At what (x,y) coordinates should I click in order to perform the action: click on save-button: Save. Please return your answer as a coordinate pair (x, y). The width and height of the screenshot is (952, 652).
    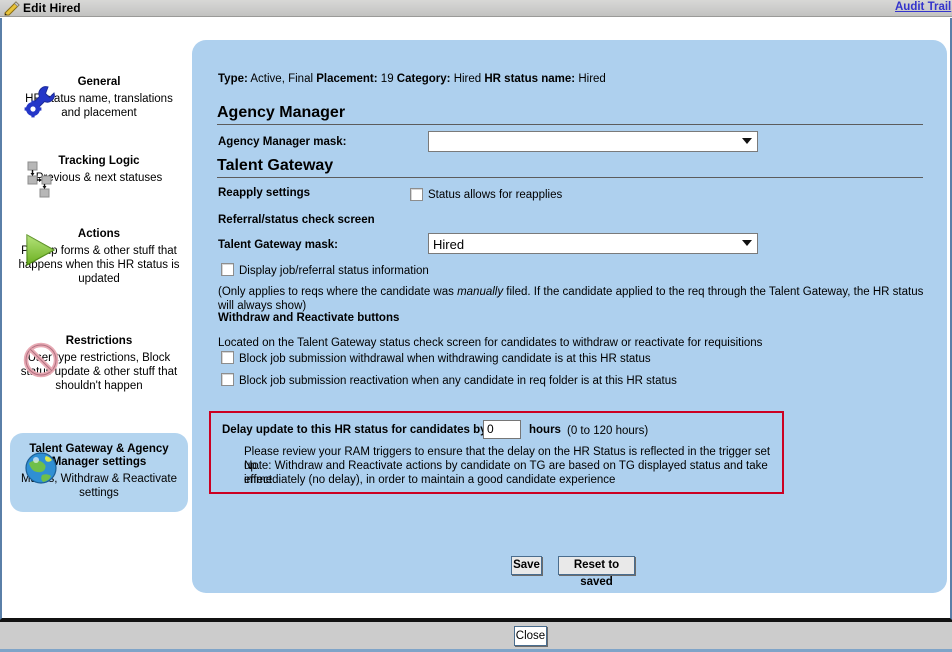
    Looking at the image, I should click on (526, 565).